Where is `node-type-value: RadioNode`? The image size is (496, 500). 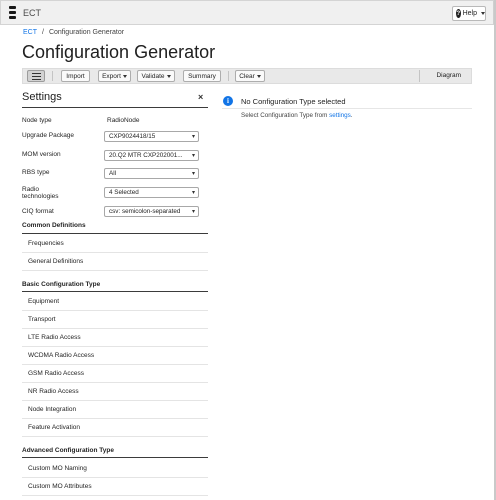 node-type-value: RadioNode is located at coordinates (123, 120).